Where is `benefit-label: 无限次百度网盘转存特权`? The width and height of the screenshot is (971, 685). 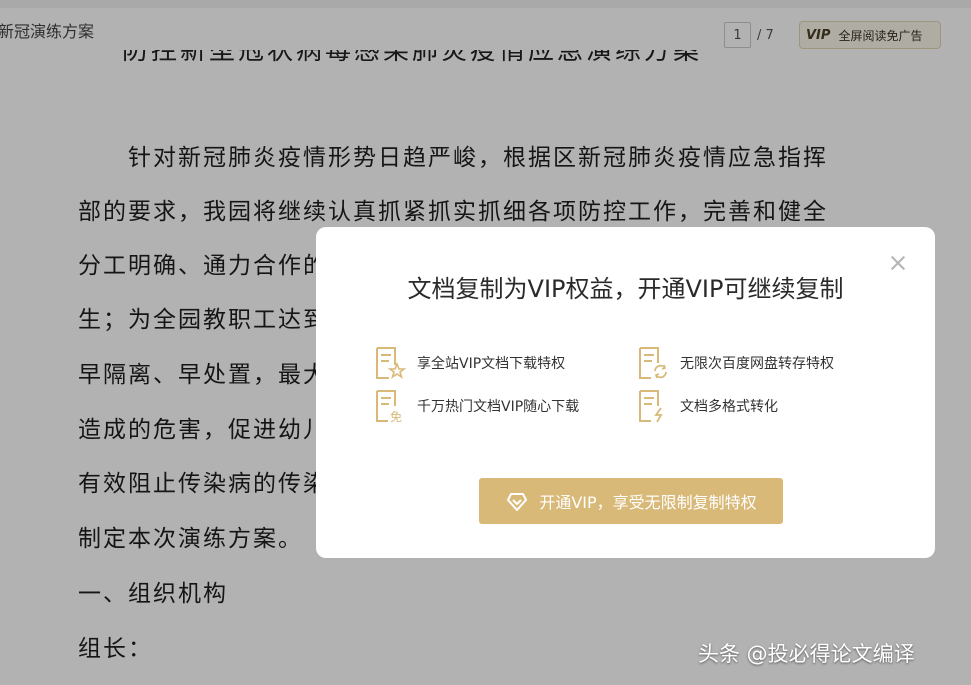
benefit-label: 无限次百度网盘转存特权 is located at coordinates (757, 364).